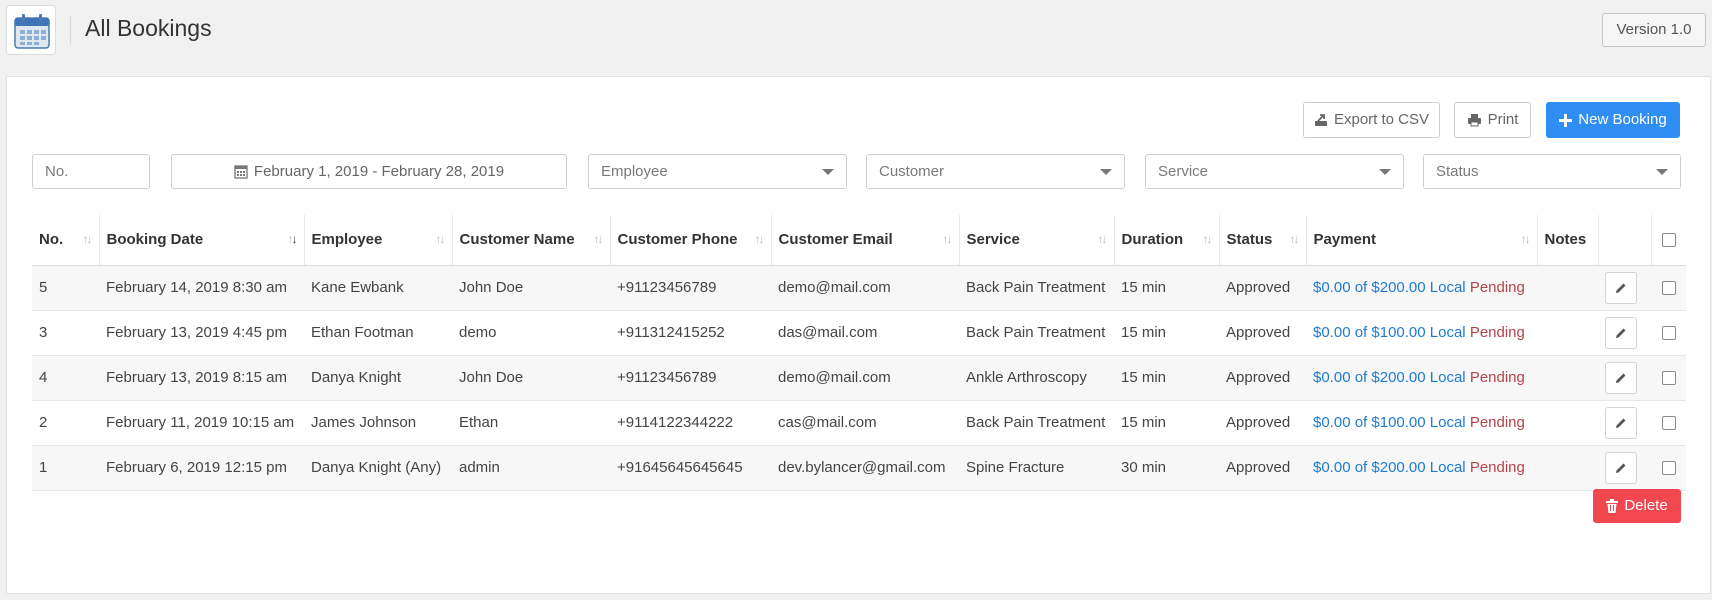 The height and width of the screenshot is (600, 1712). I want to click on cell-service: Spine Fracture, so click(1036, 468).